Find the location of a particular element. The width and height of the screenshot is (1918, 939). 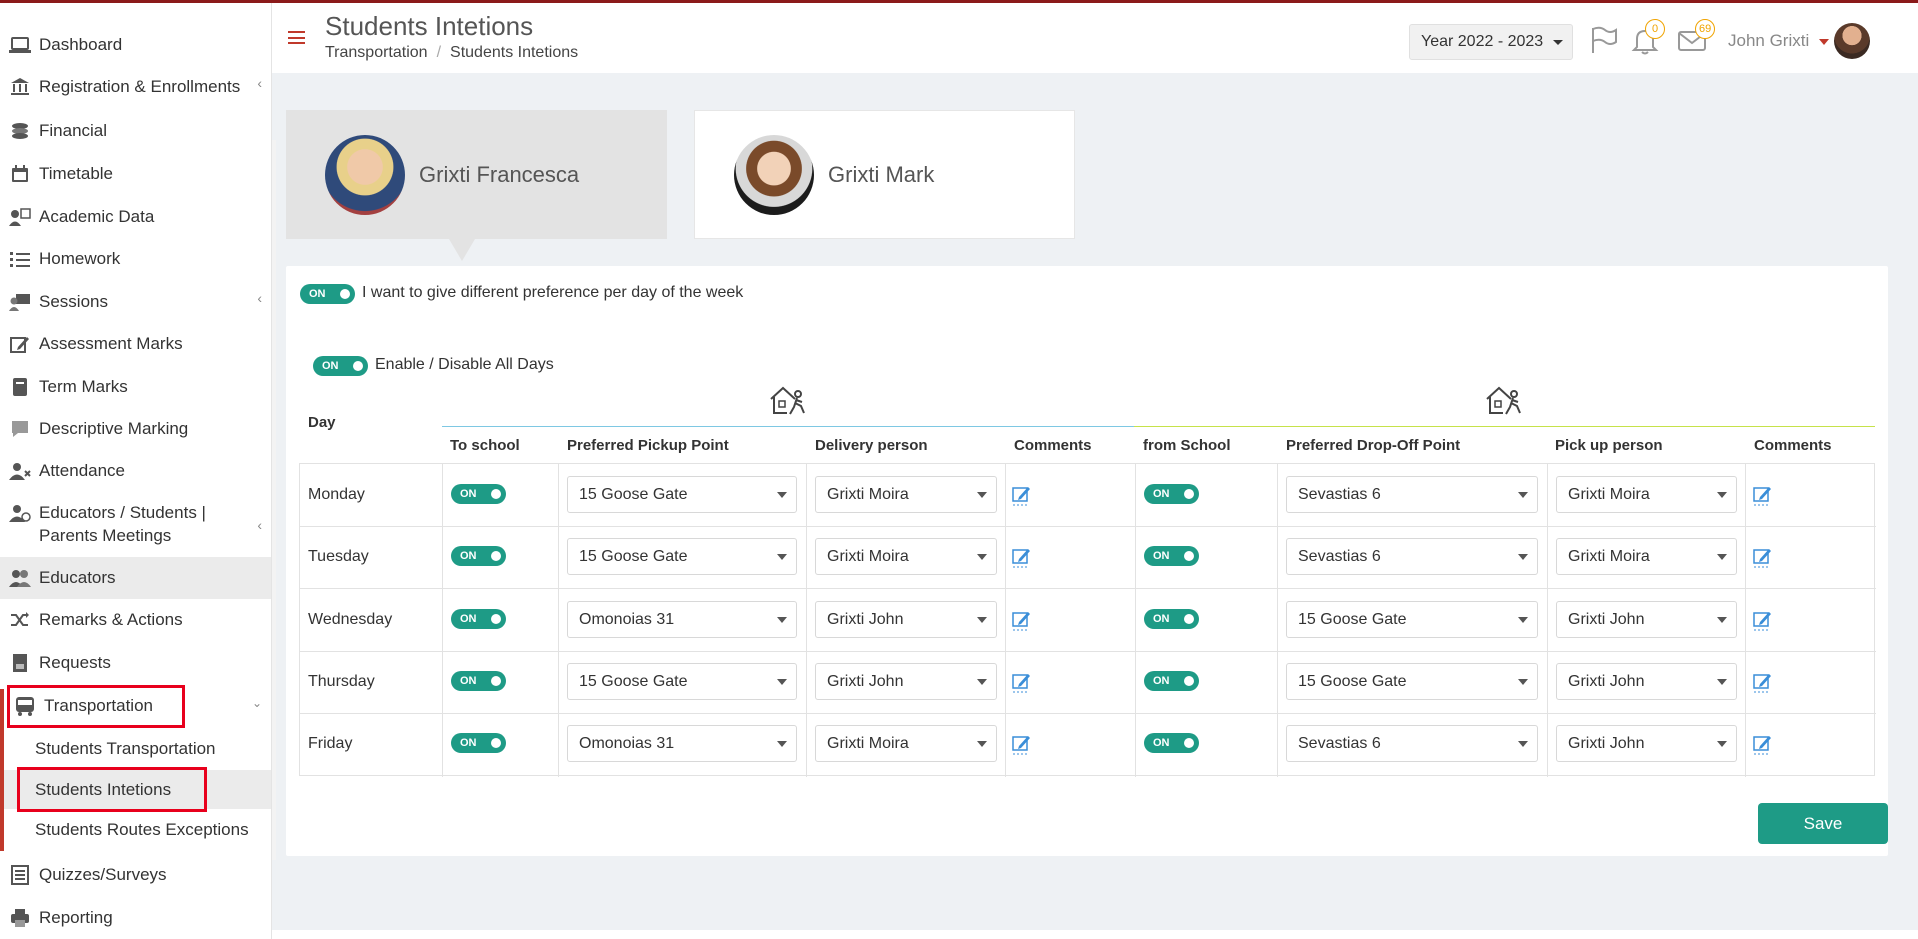

user-name: John Grixti is located at coordinates (1768, 41).